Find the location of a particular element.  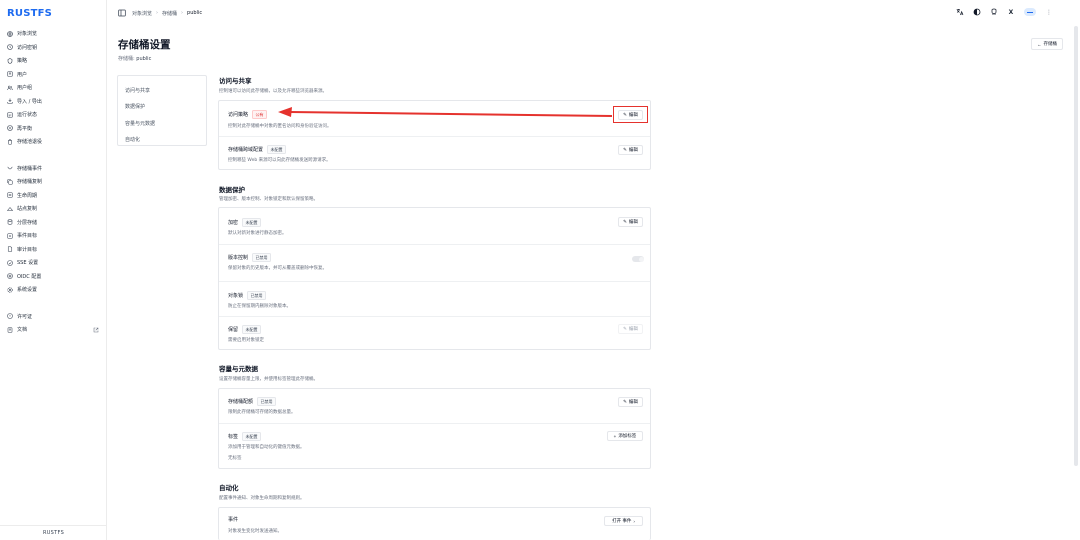

open-events-button: 打开 事件 › is located at coordinates (623, 521).